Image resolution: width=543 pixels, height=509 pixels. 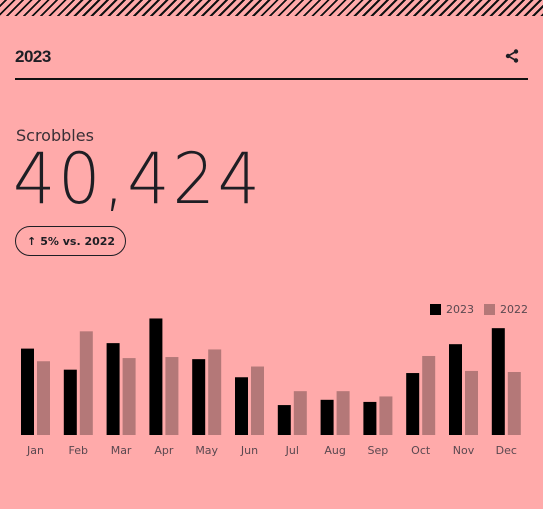 What do you see at coordinates (138, 179) in the screenshot?
I see `metric-value: 40,424` at bounding box center [138, 179].